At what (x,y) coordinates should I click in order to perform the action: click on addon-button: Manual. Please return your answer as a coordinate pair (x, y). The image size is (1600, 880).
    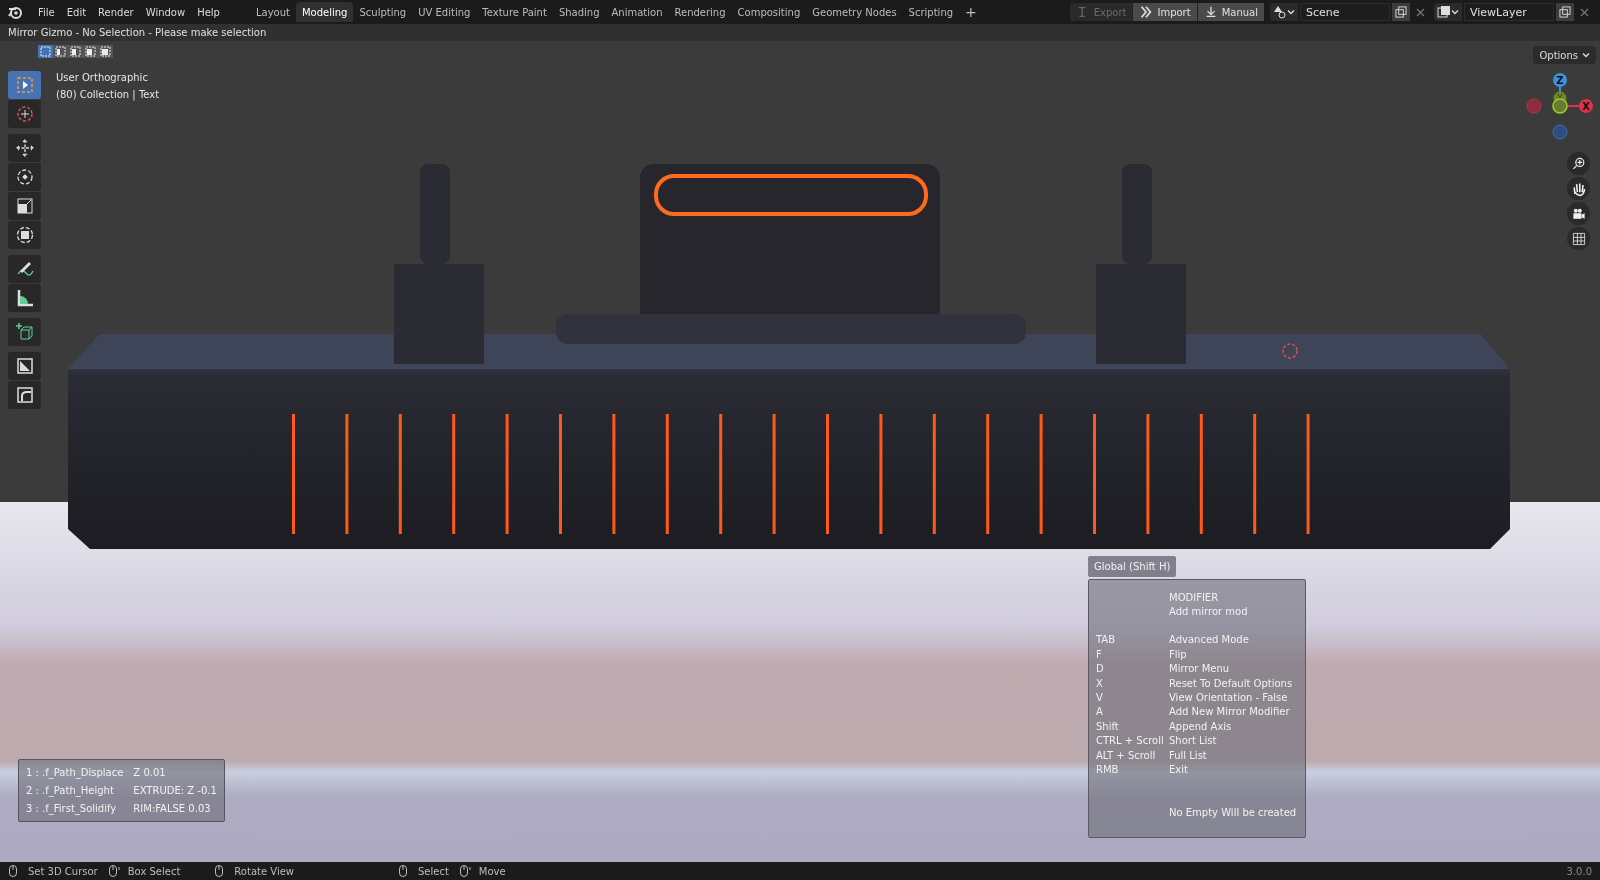
    Looking at the image, I should click on (1230, 12).